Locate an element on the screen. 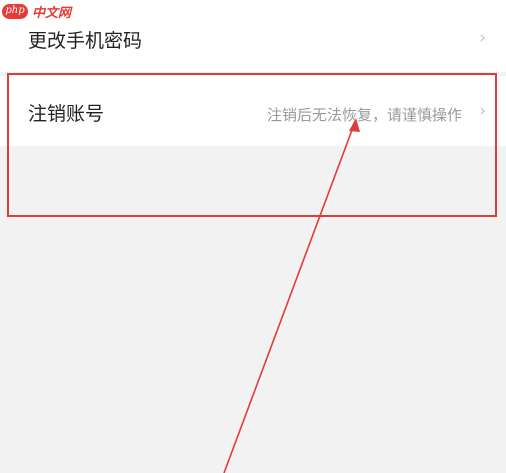  change-phone-password-label: 更改手机密码 is located at coordinates (85, 41).